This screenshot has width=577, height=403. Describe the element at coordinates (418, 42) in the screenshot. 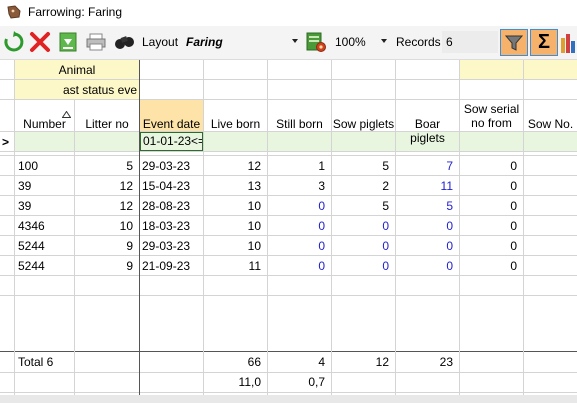

I see `records-label: Records` at that location.